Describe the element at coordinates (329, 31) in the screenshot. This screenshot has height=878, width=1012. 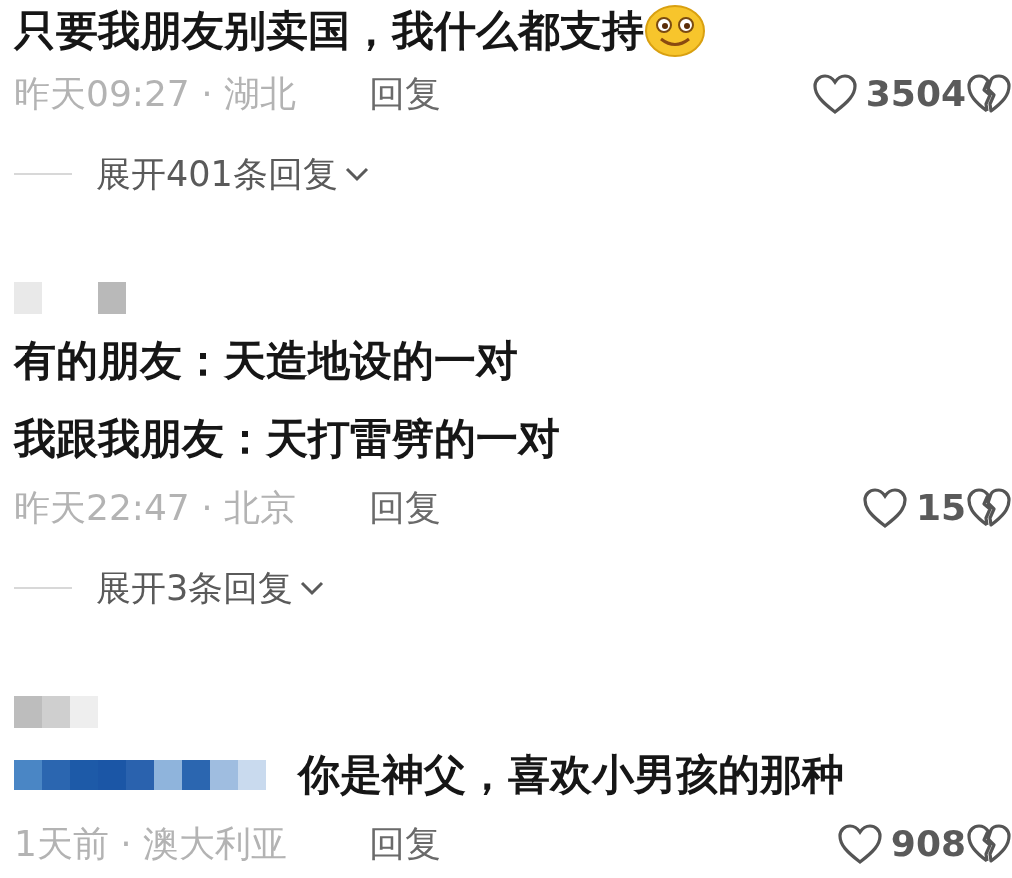
I see `comment-text: 只要我朋友别卖国，我什么都支持` at that location.